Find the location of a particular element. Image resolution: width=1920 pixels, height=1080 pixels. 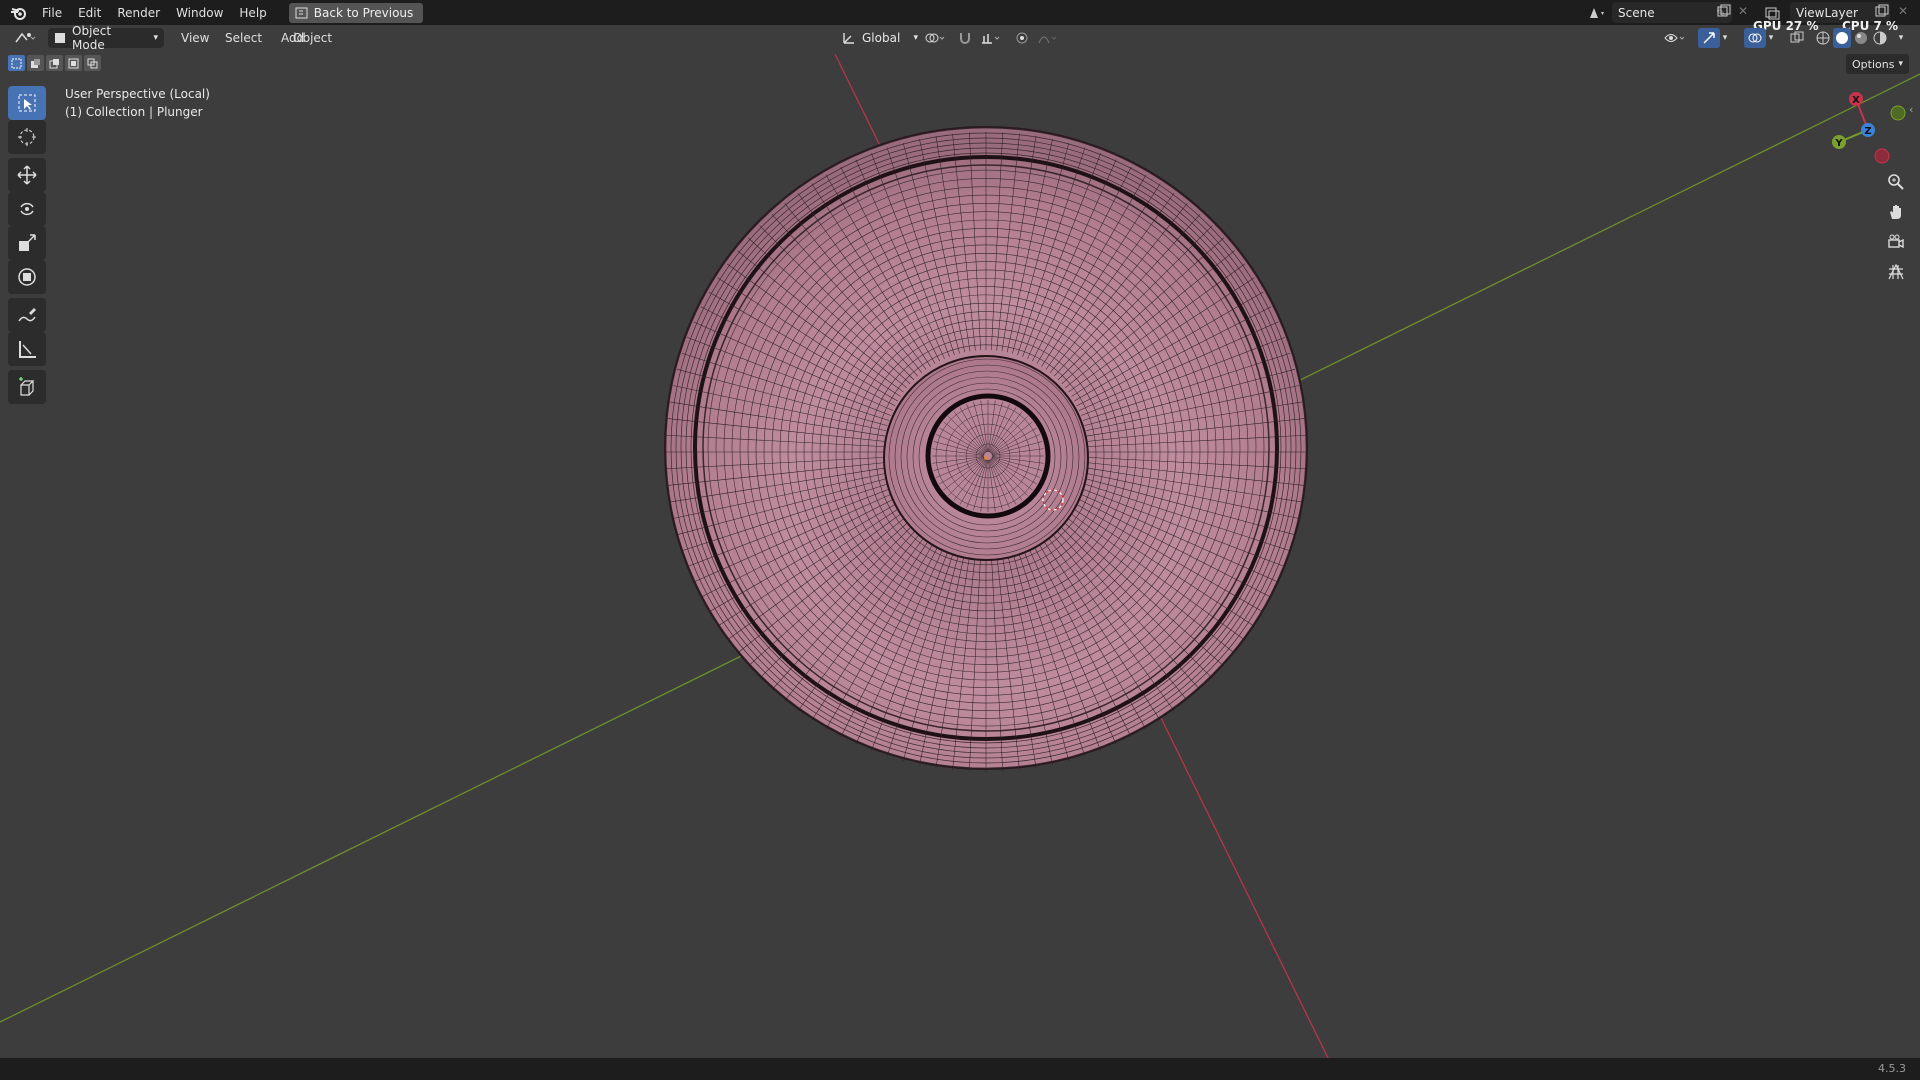

select-subtract-icon is located at coordinates (54, 63).